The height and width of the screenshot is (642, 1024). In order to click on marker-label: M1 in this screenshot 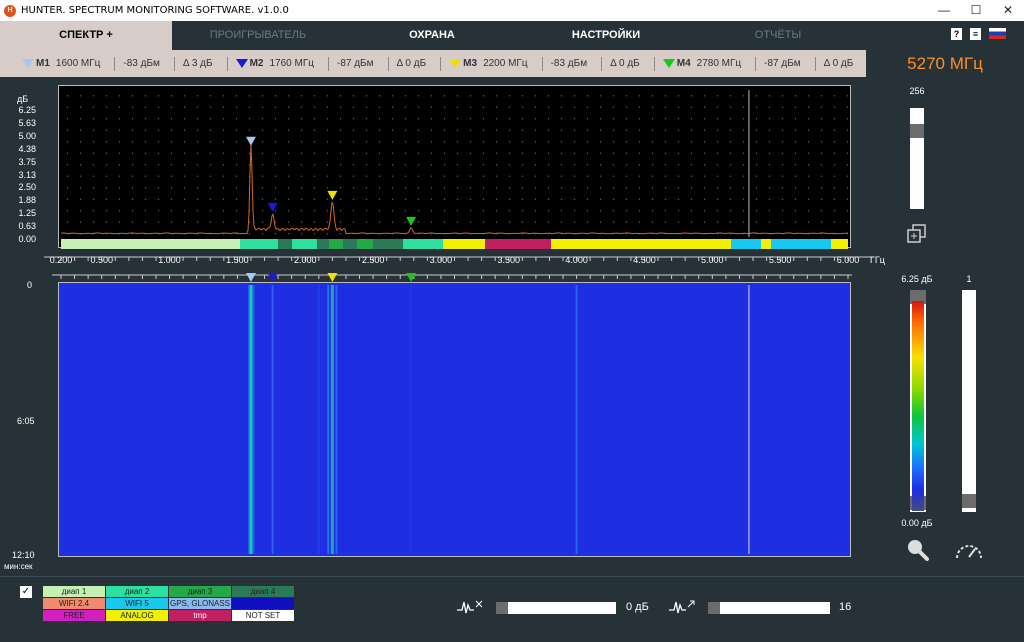, I will do `click(43, 63)`.